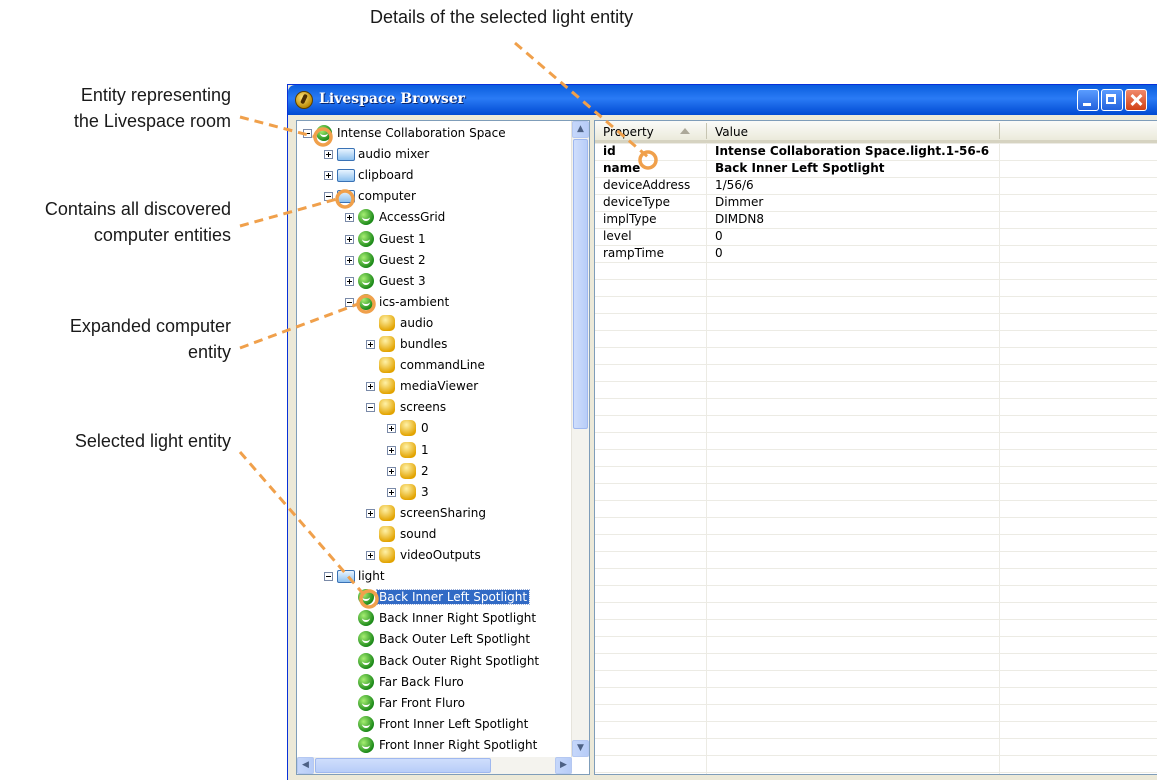 Image resolution: width=1157 pixels, height=780 pixels. Describe the element at coordinates (432, 472) in the screenshot. I see `tree-node: 2` at that location.